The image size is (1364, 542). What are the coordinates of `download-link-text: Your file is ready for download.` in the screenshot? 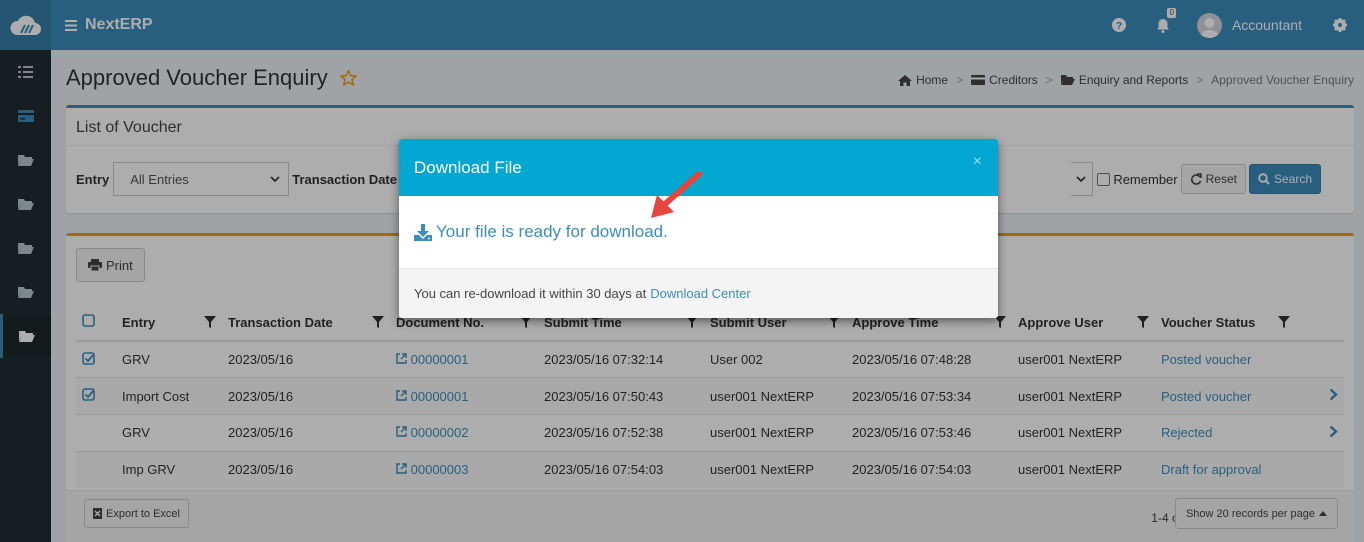 It's located at (552, 232).